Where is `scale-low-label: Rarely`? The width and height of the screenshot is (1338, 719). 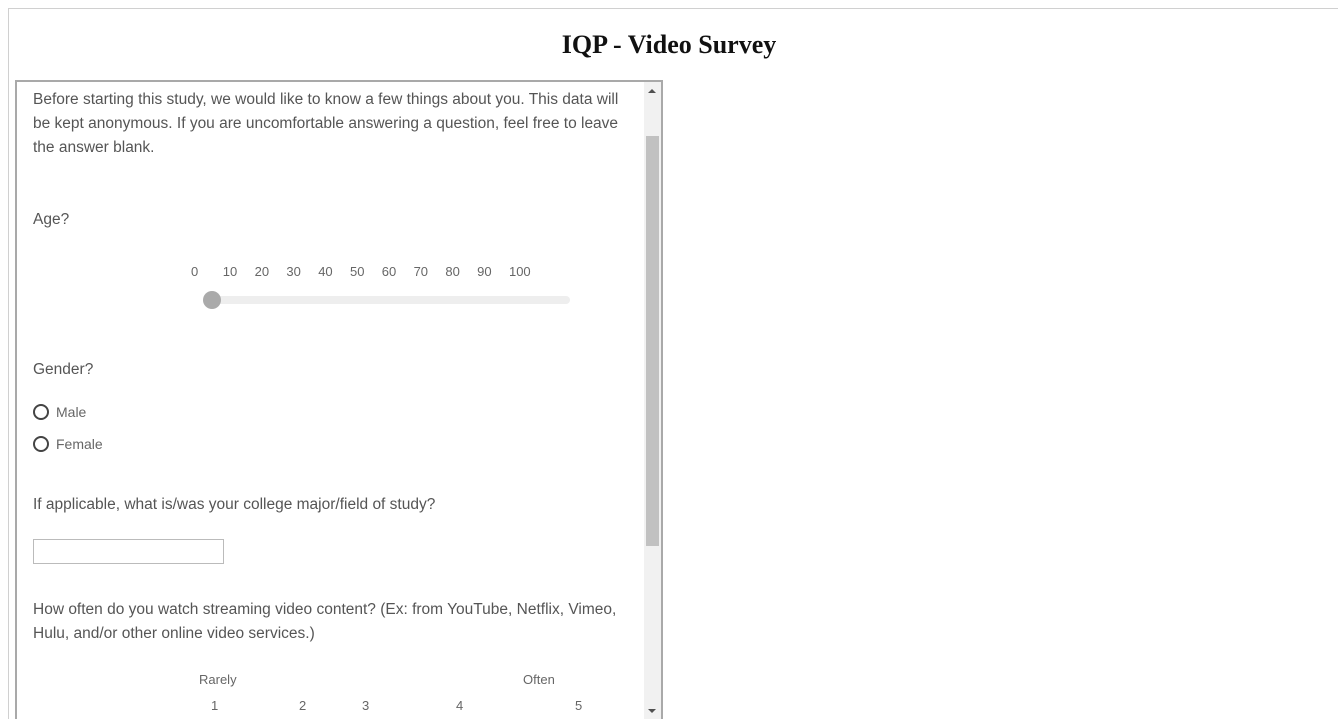 scale-low-label: Rarely is located at coordinates (218, 679).